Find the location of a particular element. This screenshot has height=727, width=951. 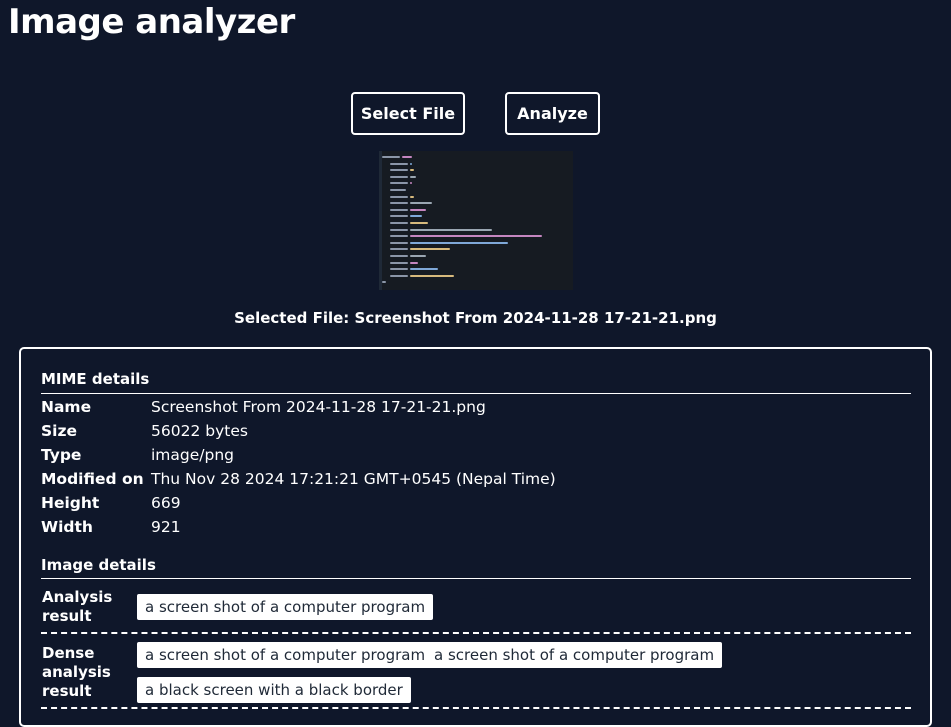

image-preview is located at coordinates (476, 220).